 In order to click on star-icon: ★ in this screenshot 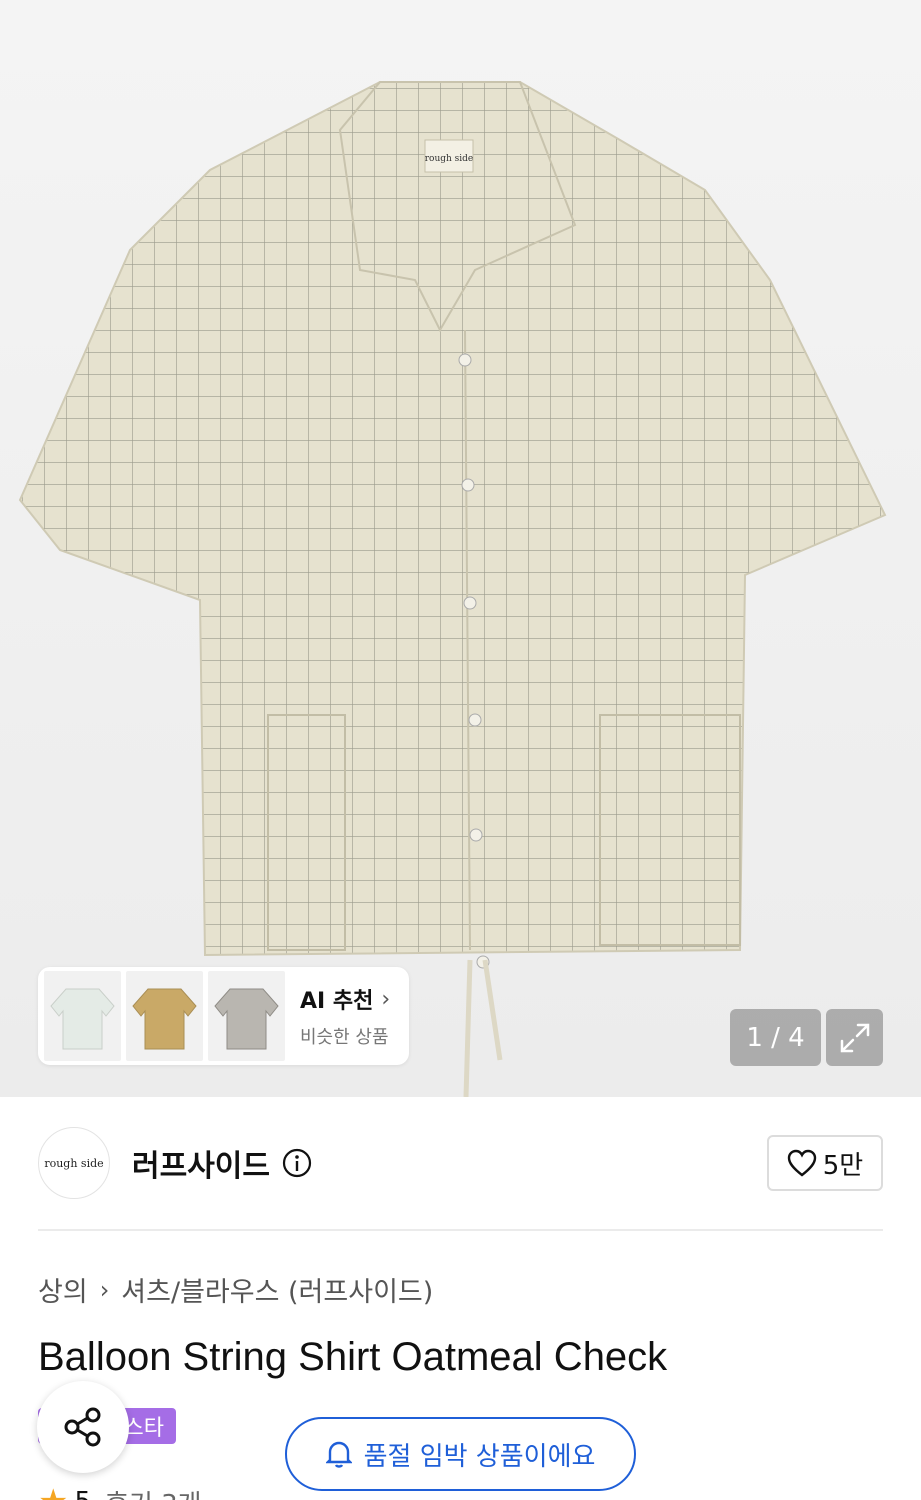, I will do `click(53, 1491)`.